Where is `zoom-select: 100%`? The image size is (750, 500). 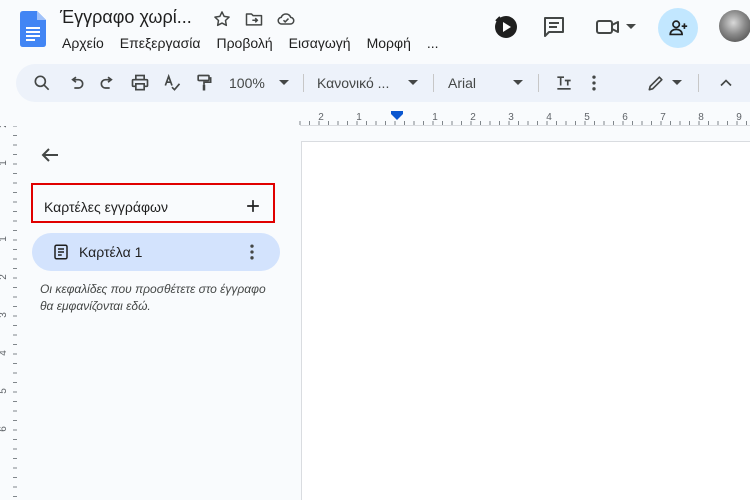
zoom-select: 100% is located at coordinates (247, 83).